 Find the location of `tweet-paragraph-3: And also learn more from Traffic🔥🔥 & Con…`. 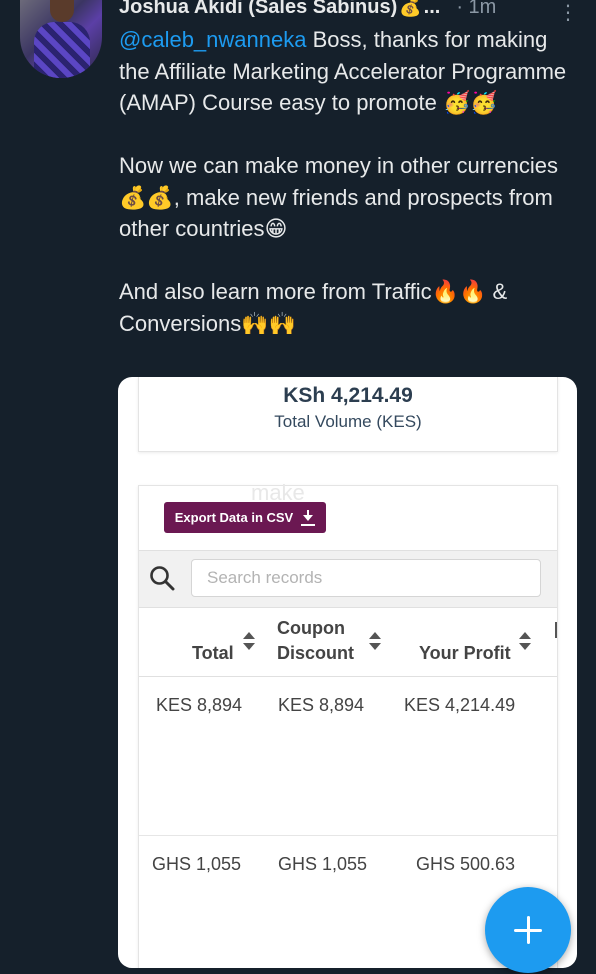

tweet-paragraph-3: And also learn more from Traffic🔥🔥 & Con… is located at coordinates (313, 307).